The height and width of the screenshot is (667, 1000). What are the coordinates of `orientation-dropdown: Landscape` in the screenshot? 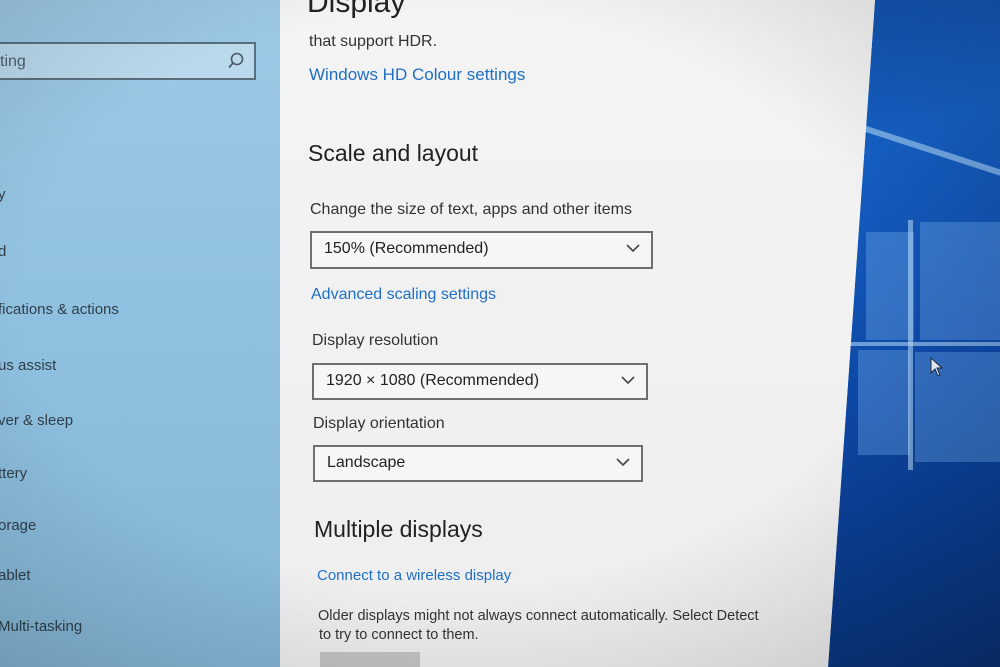 It's located at (478, 463).